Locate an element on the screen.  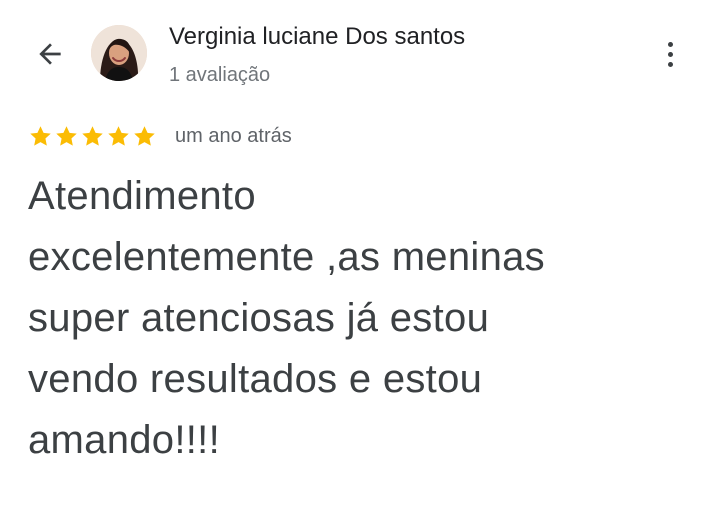
more-options-button is located at coordinates (670, 54).